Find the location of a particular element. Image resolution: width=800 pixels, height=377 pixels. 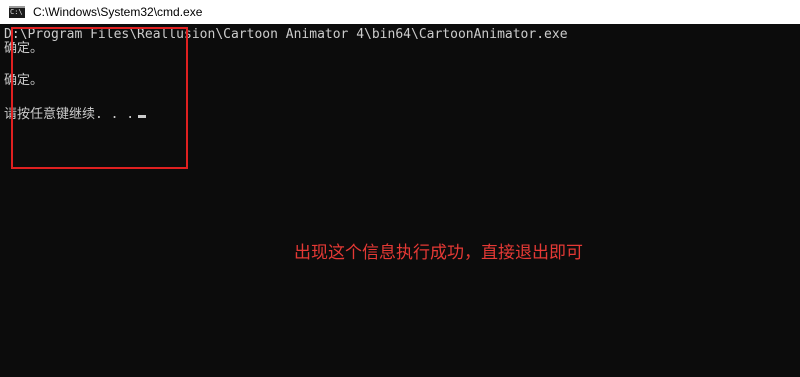

press-key-text: 请按任意键继续. . . is located at coordinates (69, 114).